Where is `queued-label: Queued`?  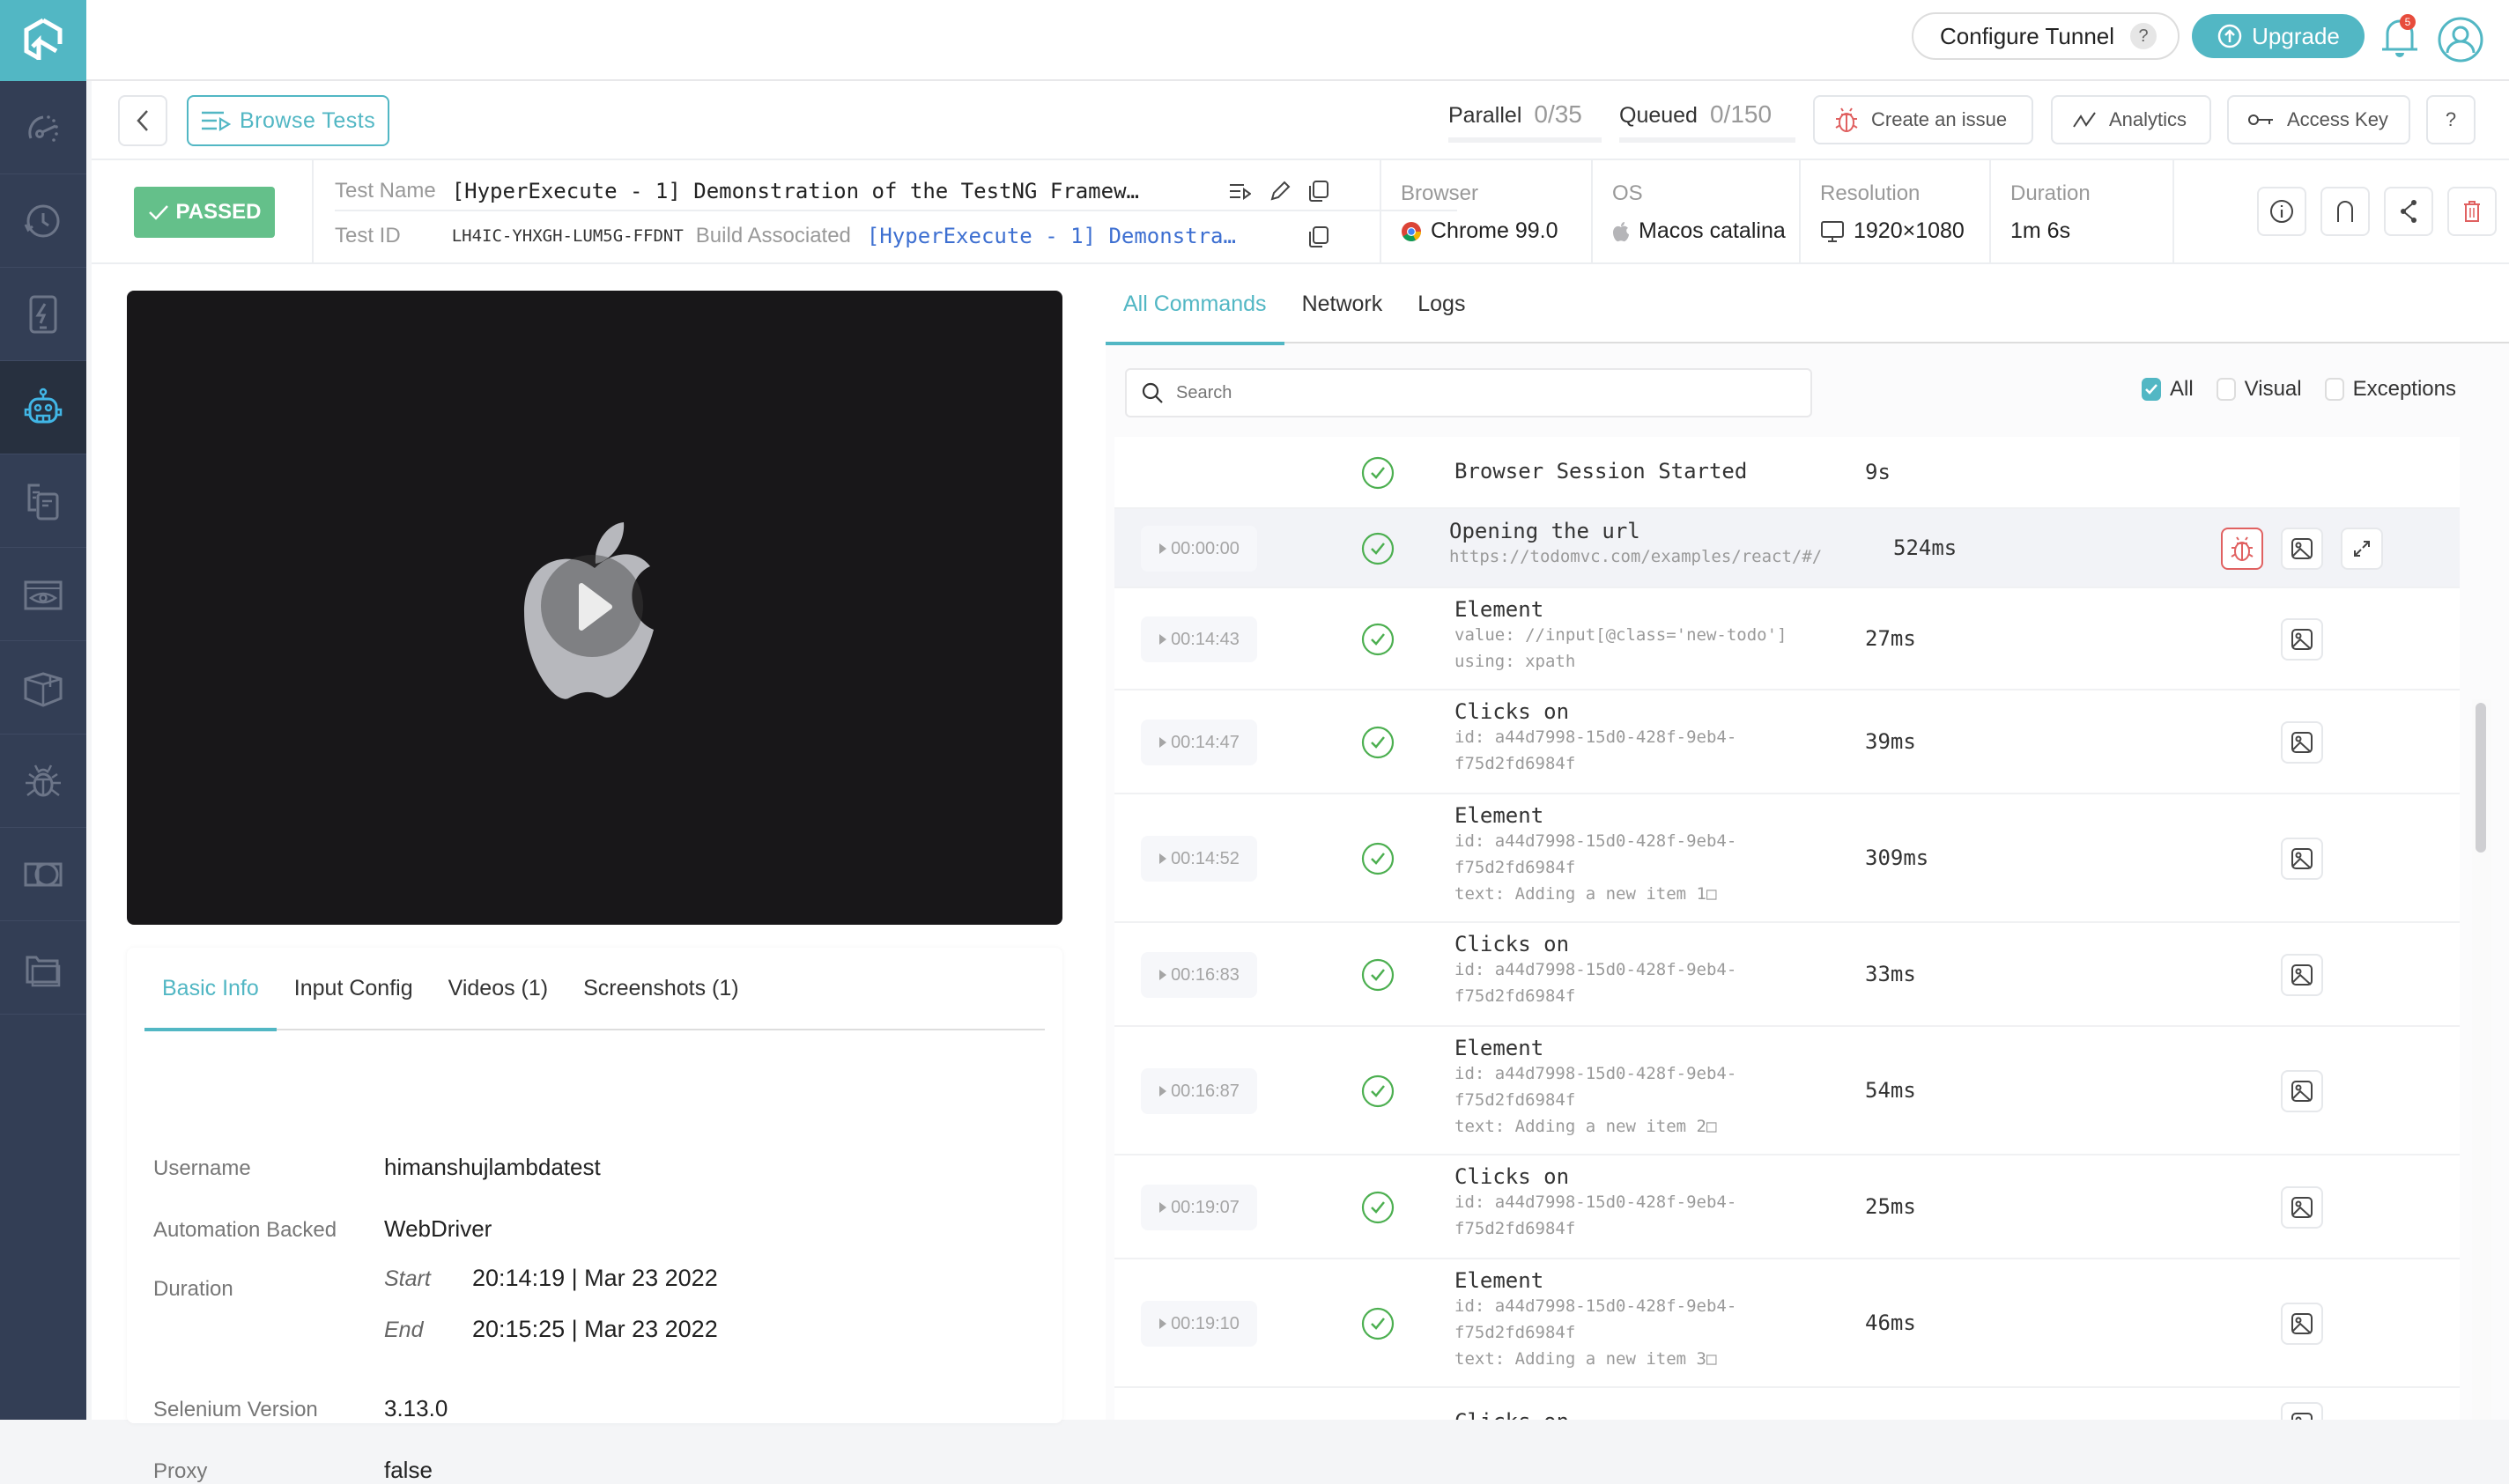 queued-label: Queued is located at coordinates (1659, 115).